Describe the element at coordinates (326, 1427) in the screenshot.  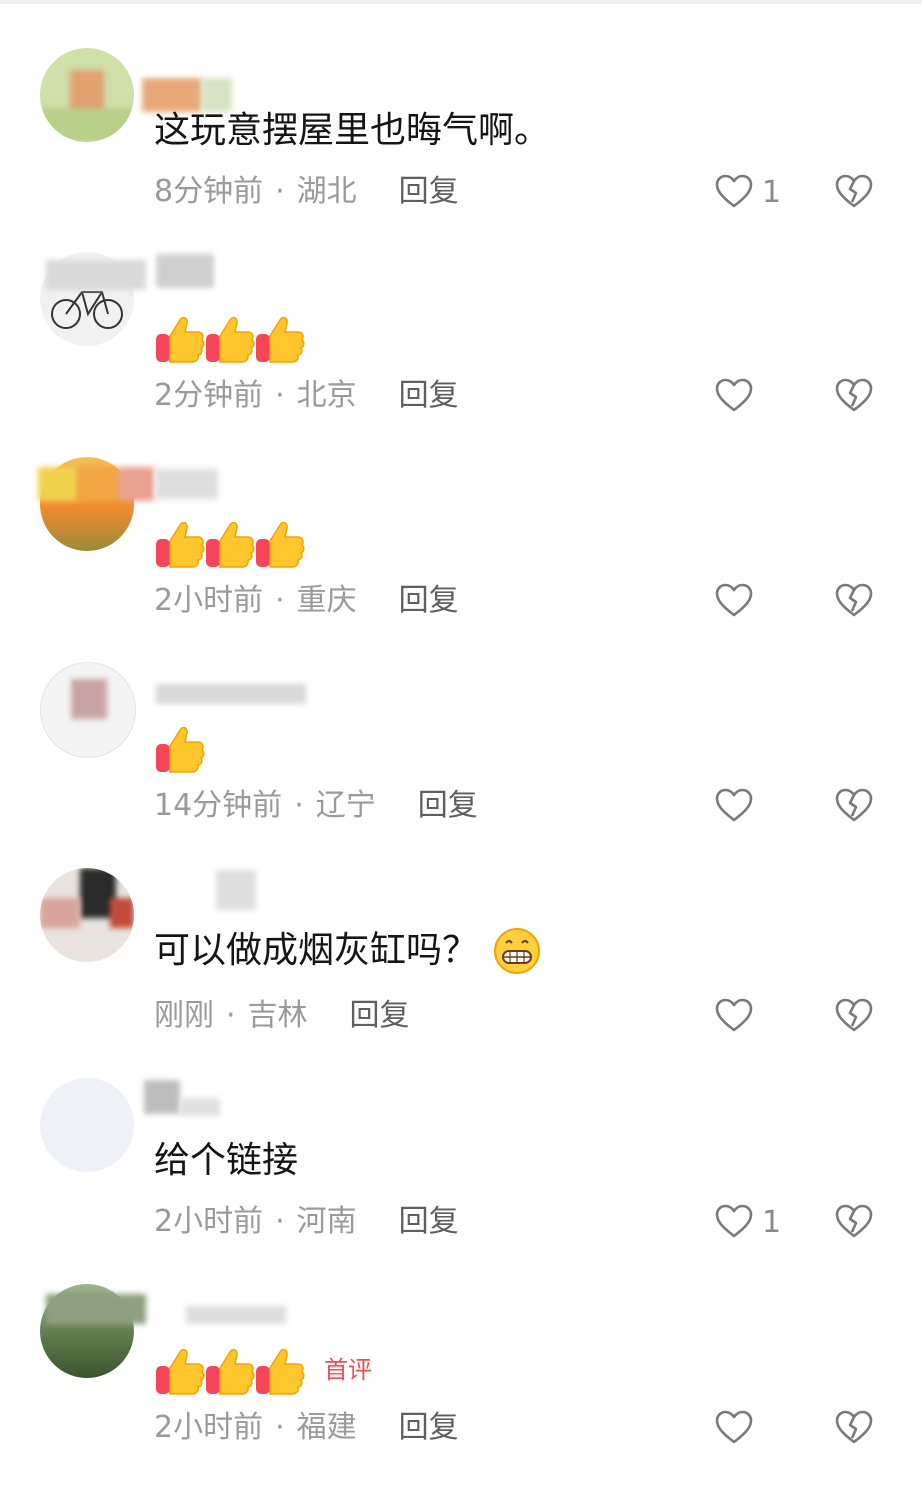
I see `comment-location: 福建` at that location.